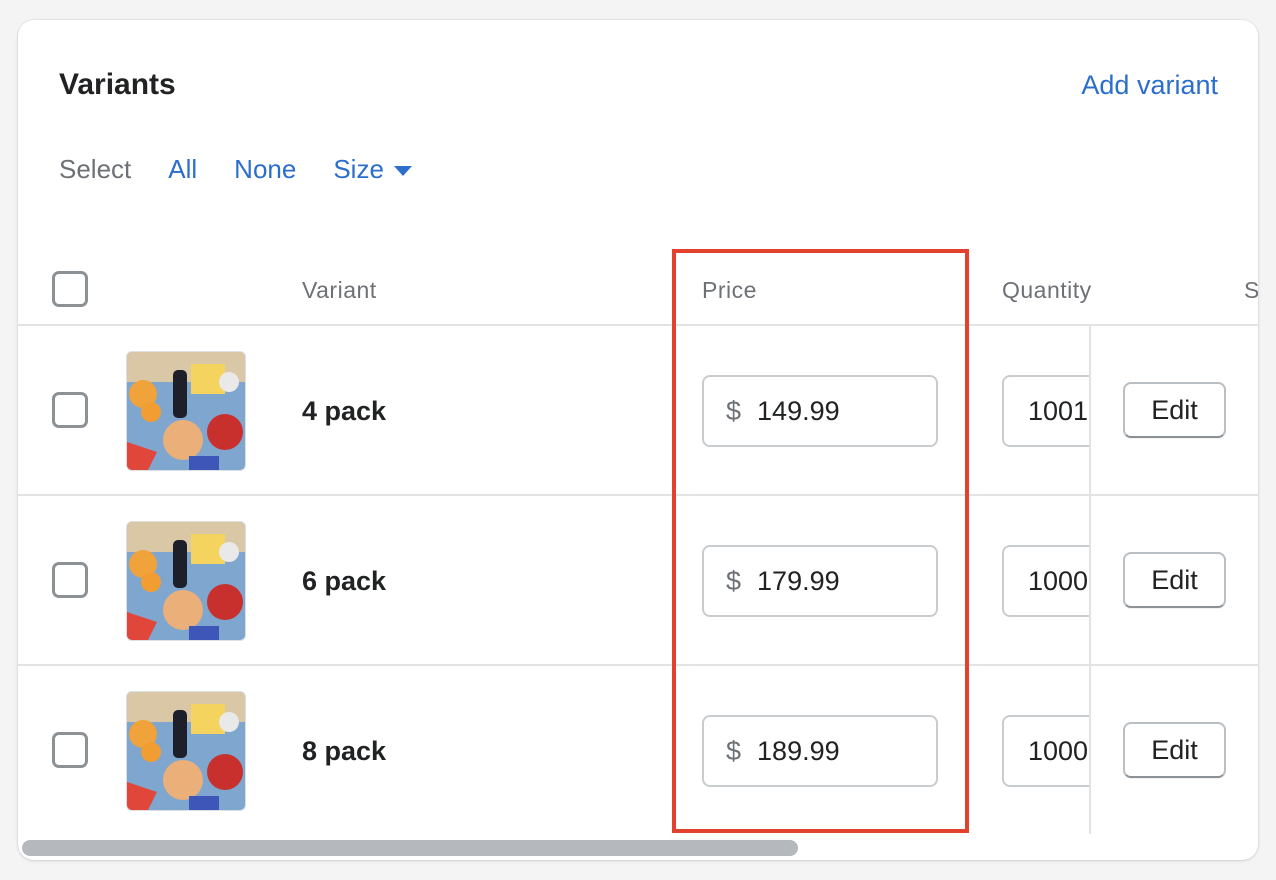 This screenshot has width=1276, height=880. I want to click on select-none-link: None, so click(265, 169).